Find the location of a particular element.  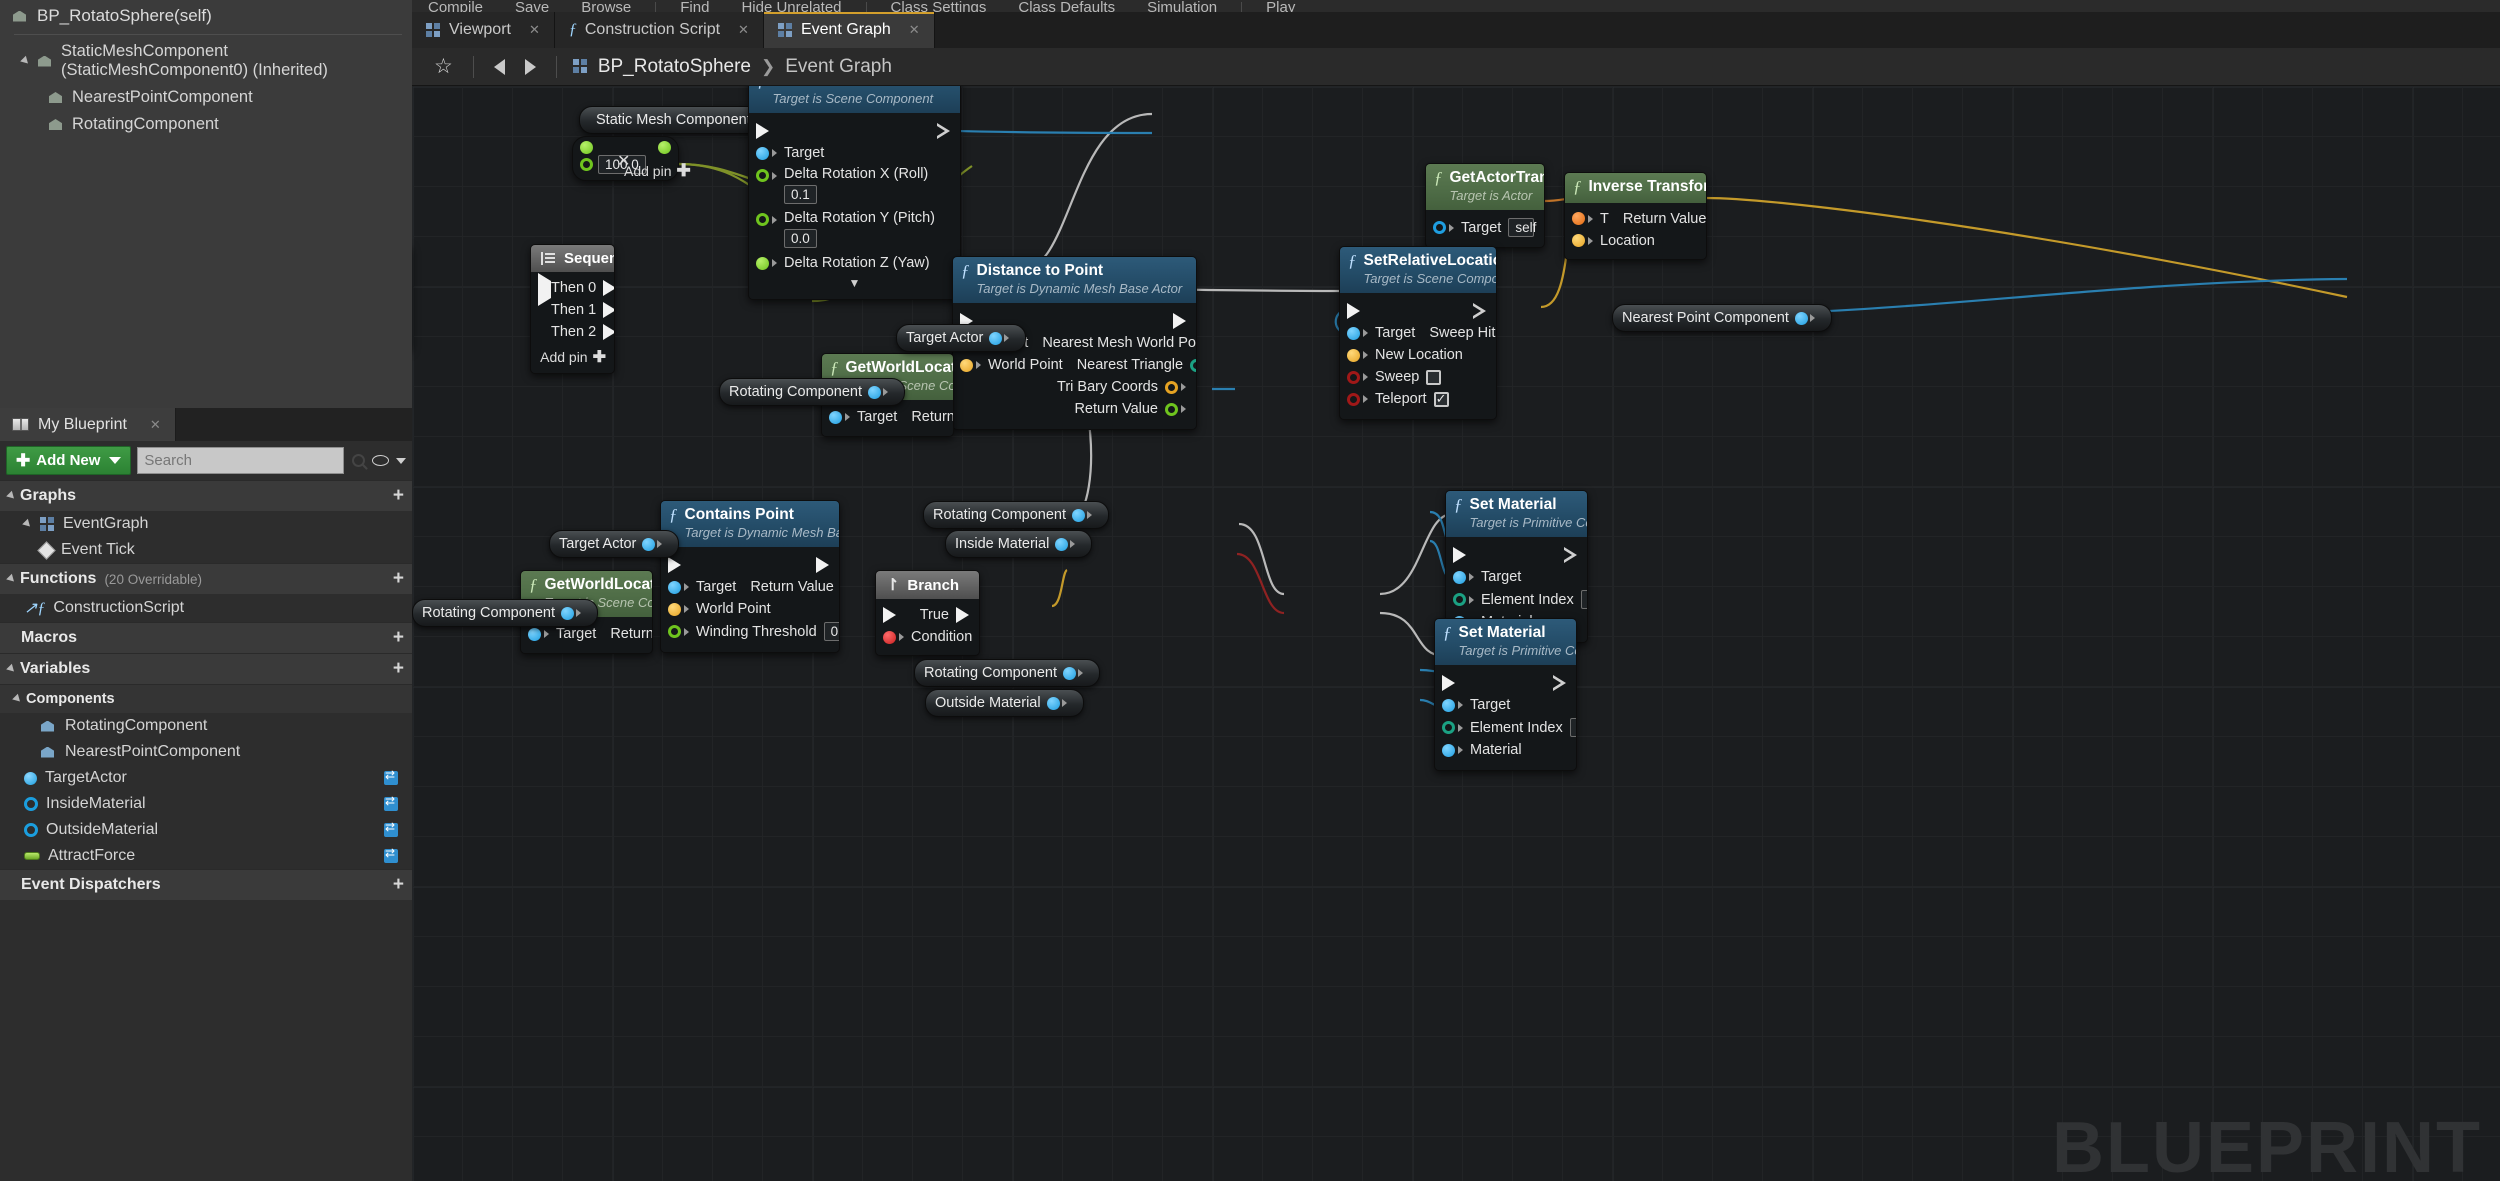

input-pin-delta-rotation-y is located at coordinates (762, 219).